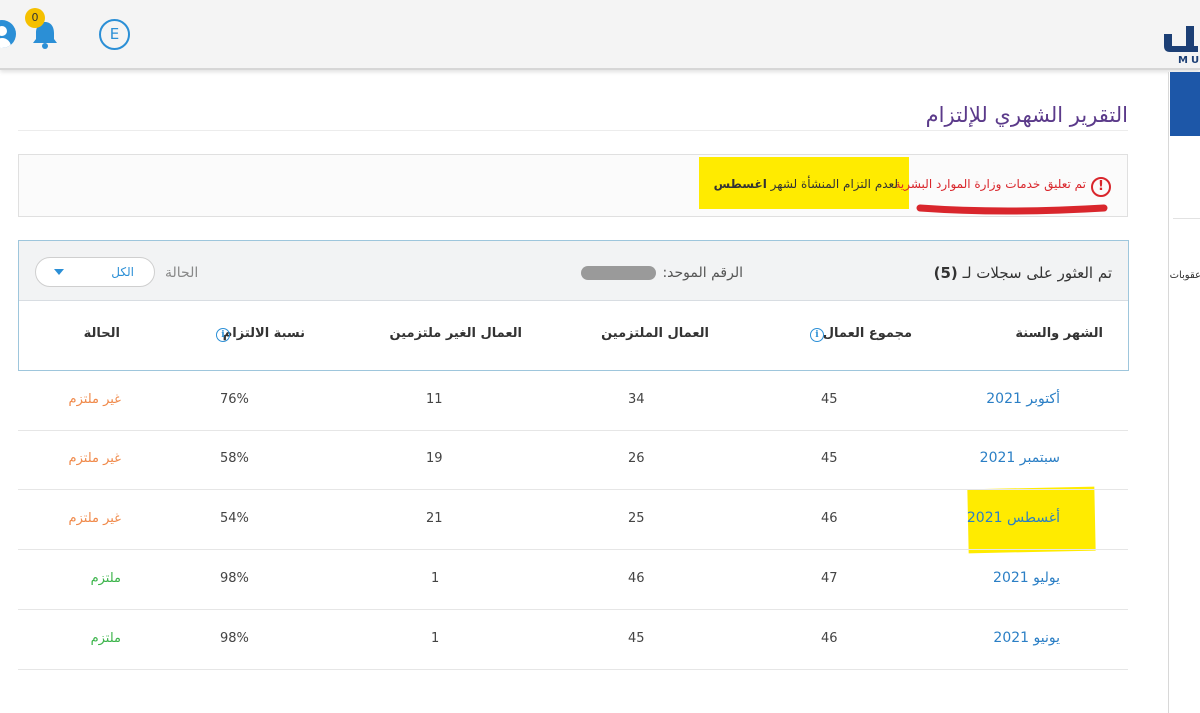 The width and height of the screenshot is (1200, 713). Describe the element at coordinates (1189, 60) in the screenshot. I see `logo-text: MU` at that location.